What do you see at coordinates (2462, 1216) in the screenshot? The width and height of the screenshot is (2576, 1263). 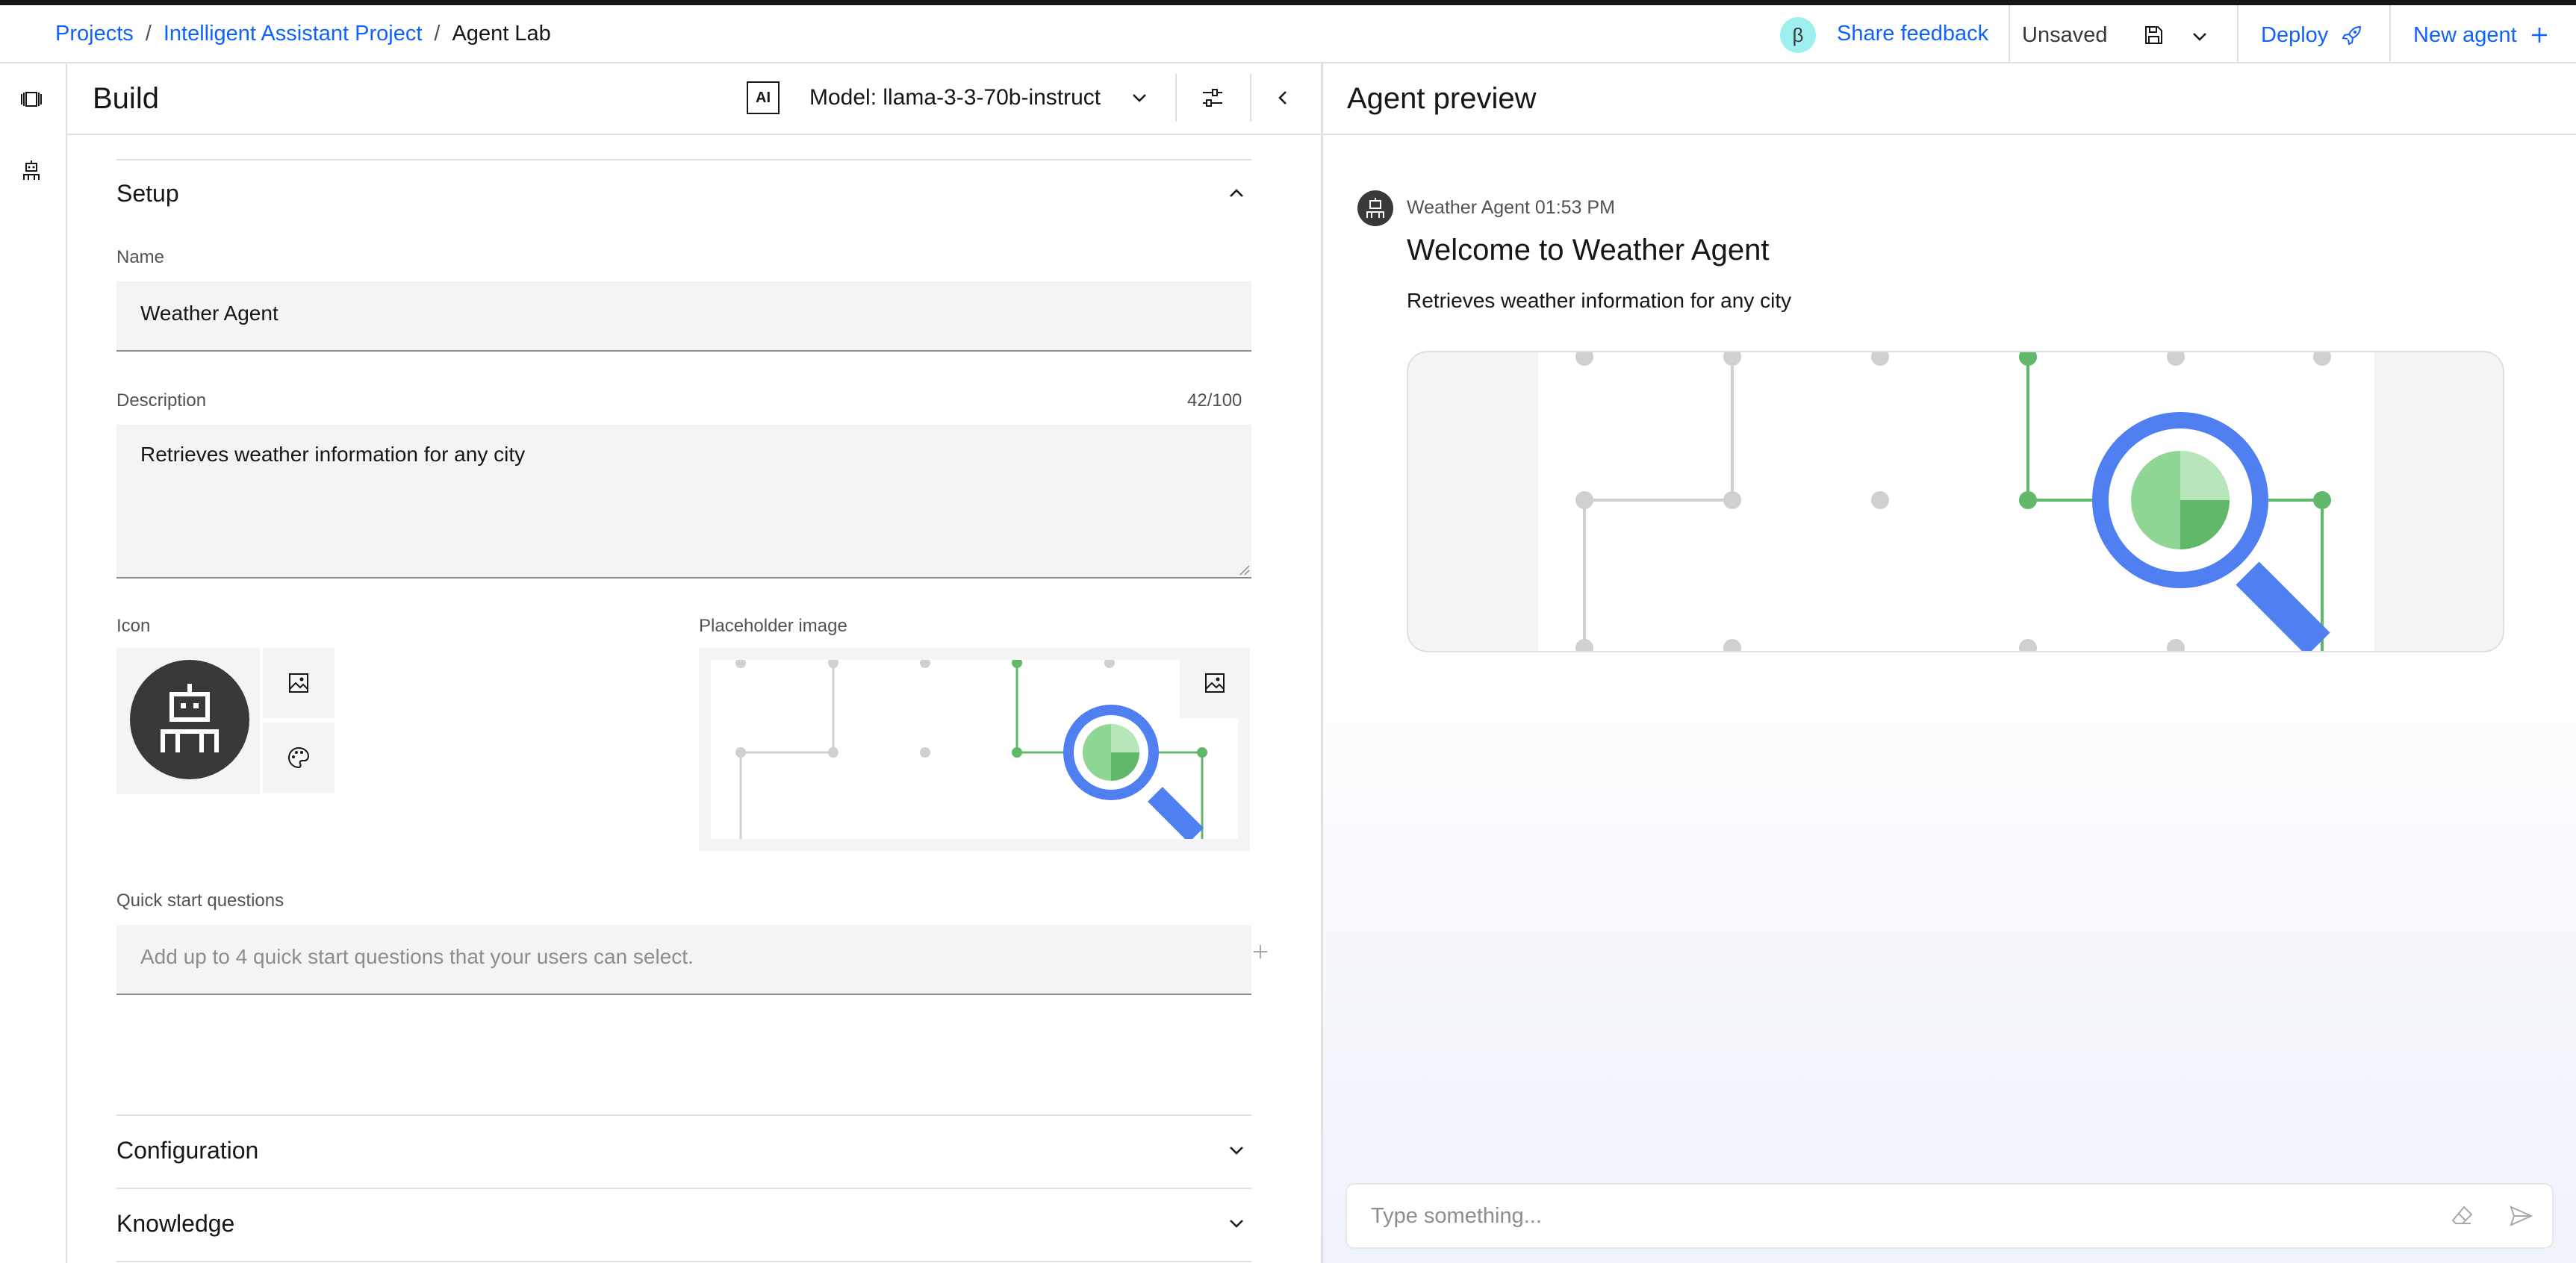 I see `eraser-icon` at bounding box center [2462, 1216].